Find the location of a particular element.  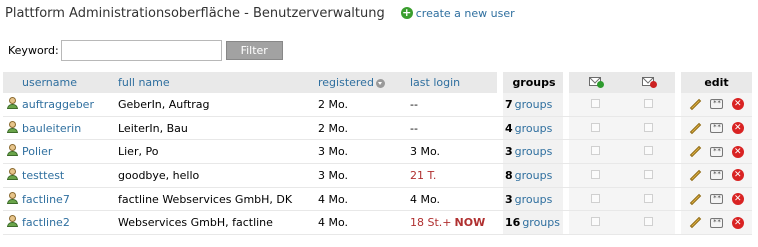

fullname-cell: goodbye, hello is located at coordinates (218, 176).